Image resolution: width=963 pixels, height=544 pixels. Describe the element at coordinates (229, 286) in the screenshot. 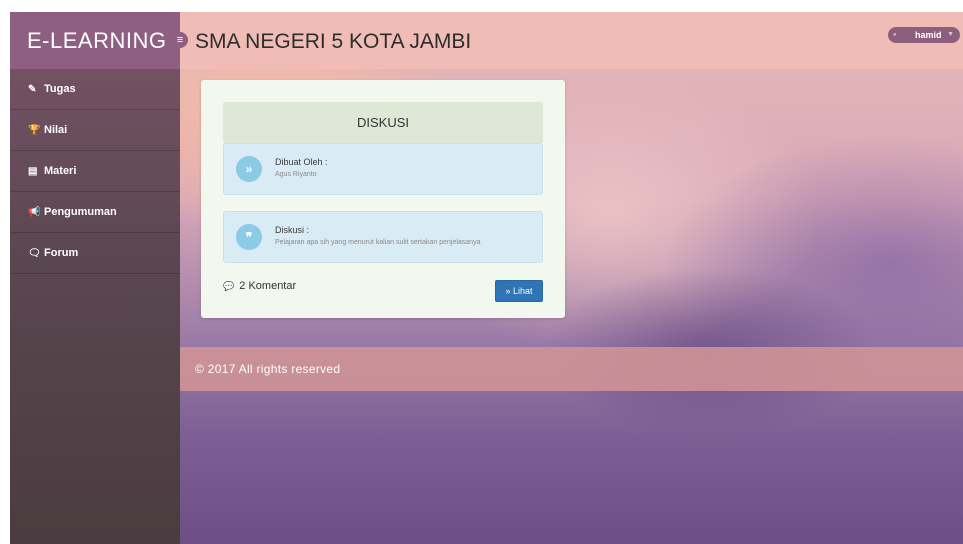

I see `comments-icon: 💬` at that location.